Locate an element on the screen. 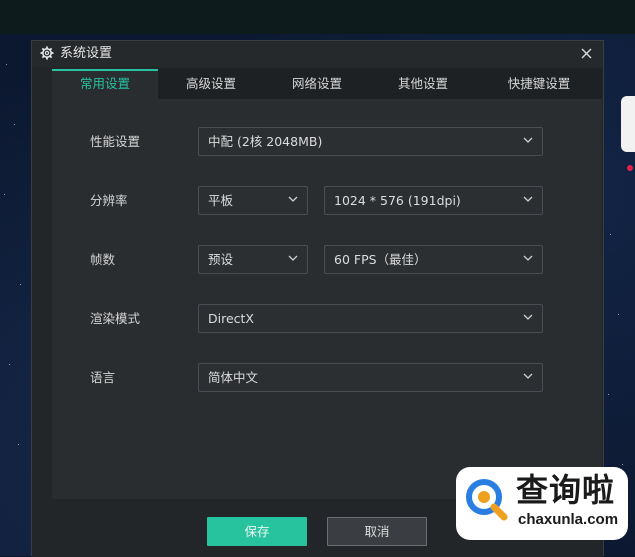 The image size is (635, 557). save-button: 保存 is located at coordinates (257, 531).